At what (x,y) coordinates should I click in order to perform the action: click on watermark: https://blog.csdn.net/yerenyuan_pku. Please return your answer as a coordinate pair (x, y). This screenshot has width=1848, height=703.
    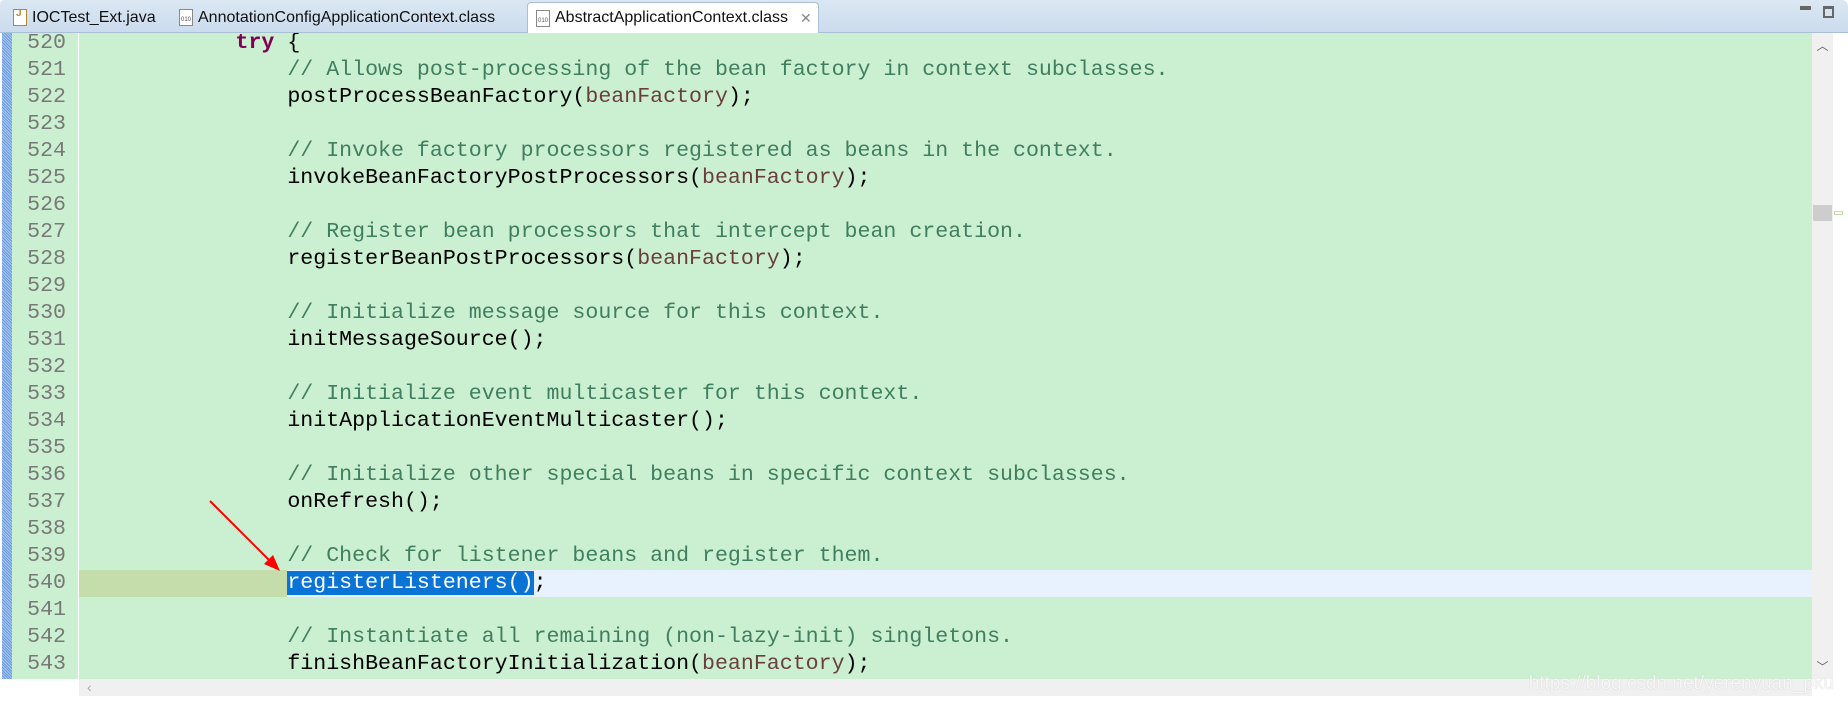
    Looking at the image, I should click on (1681, 683).